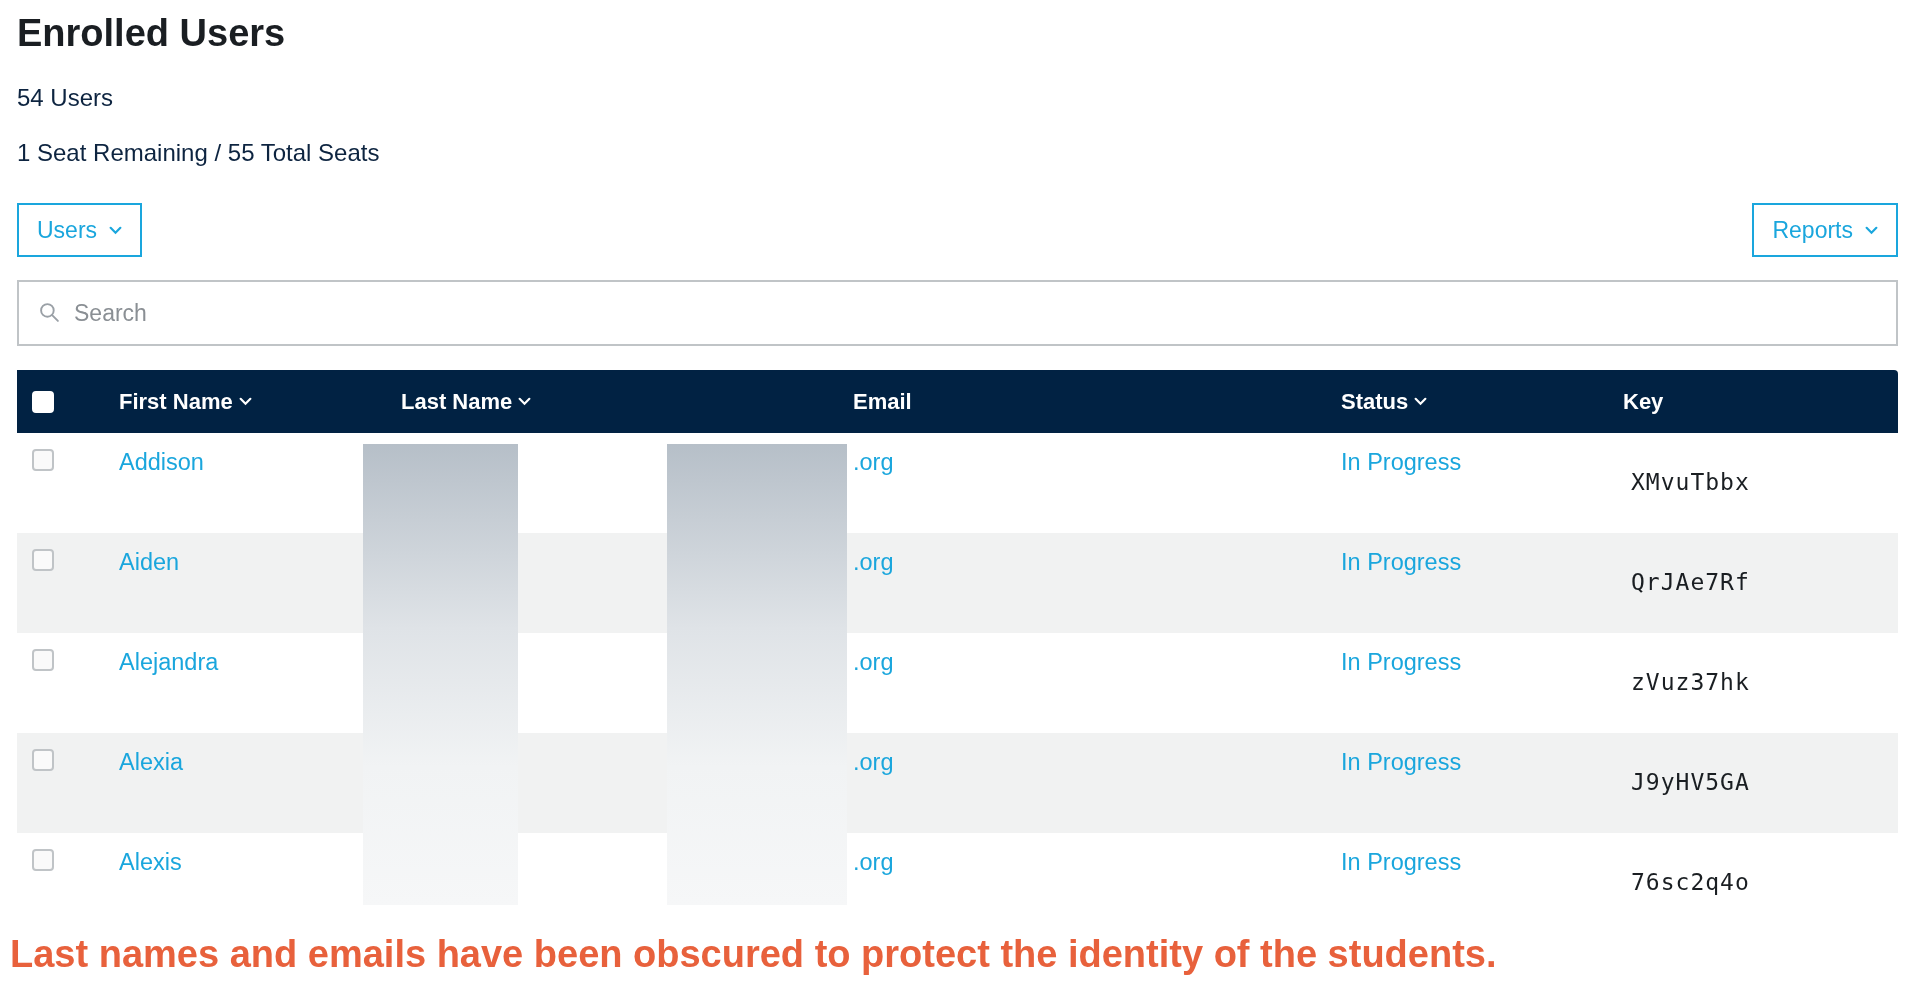 The width and height of the screenshot is (1920, 992). I want to click on seat-summary: 1 Seat Remaining / 55 Total Seats, so click(199, 153).